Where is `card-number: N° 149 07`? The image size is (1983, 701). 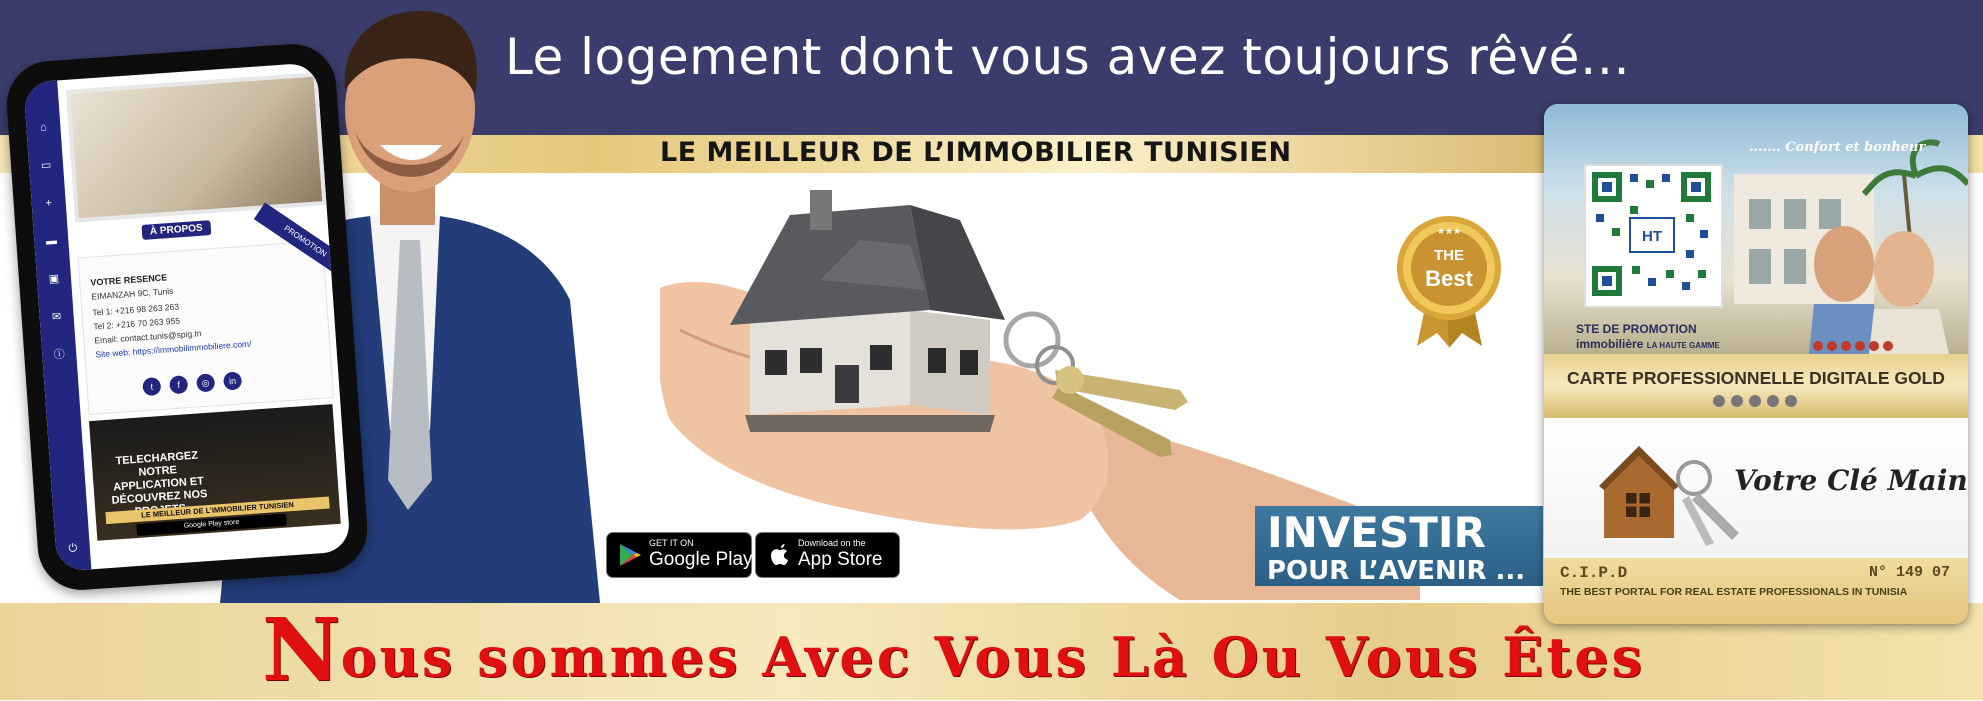
card-number: N° 149 07 is located at coordinates (1909, 572).